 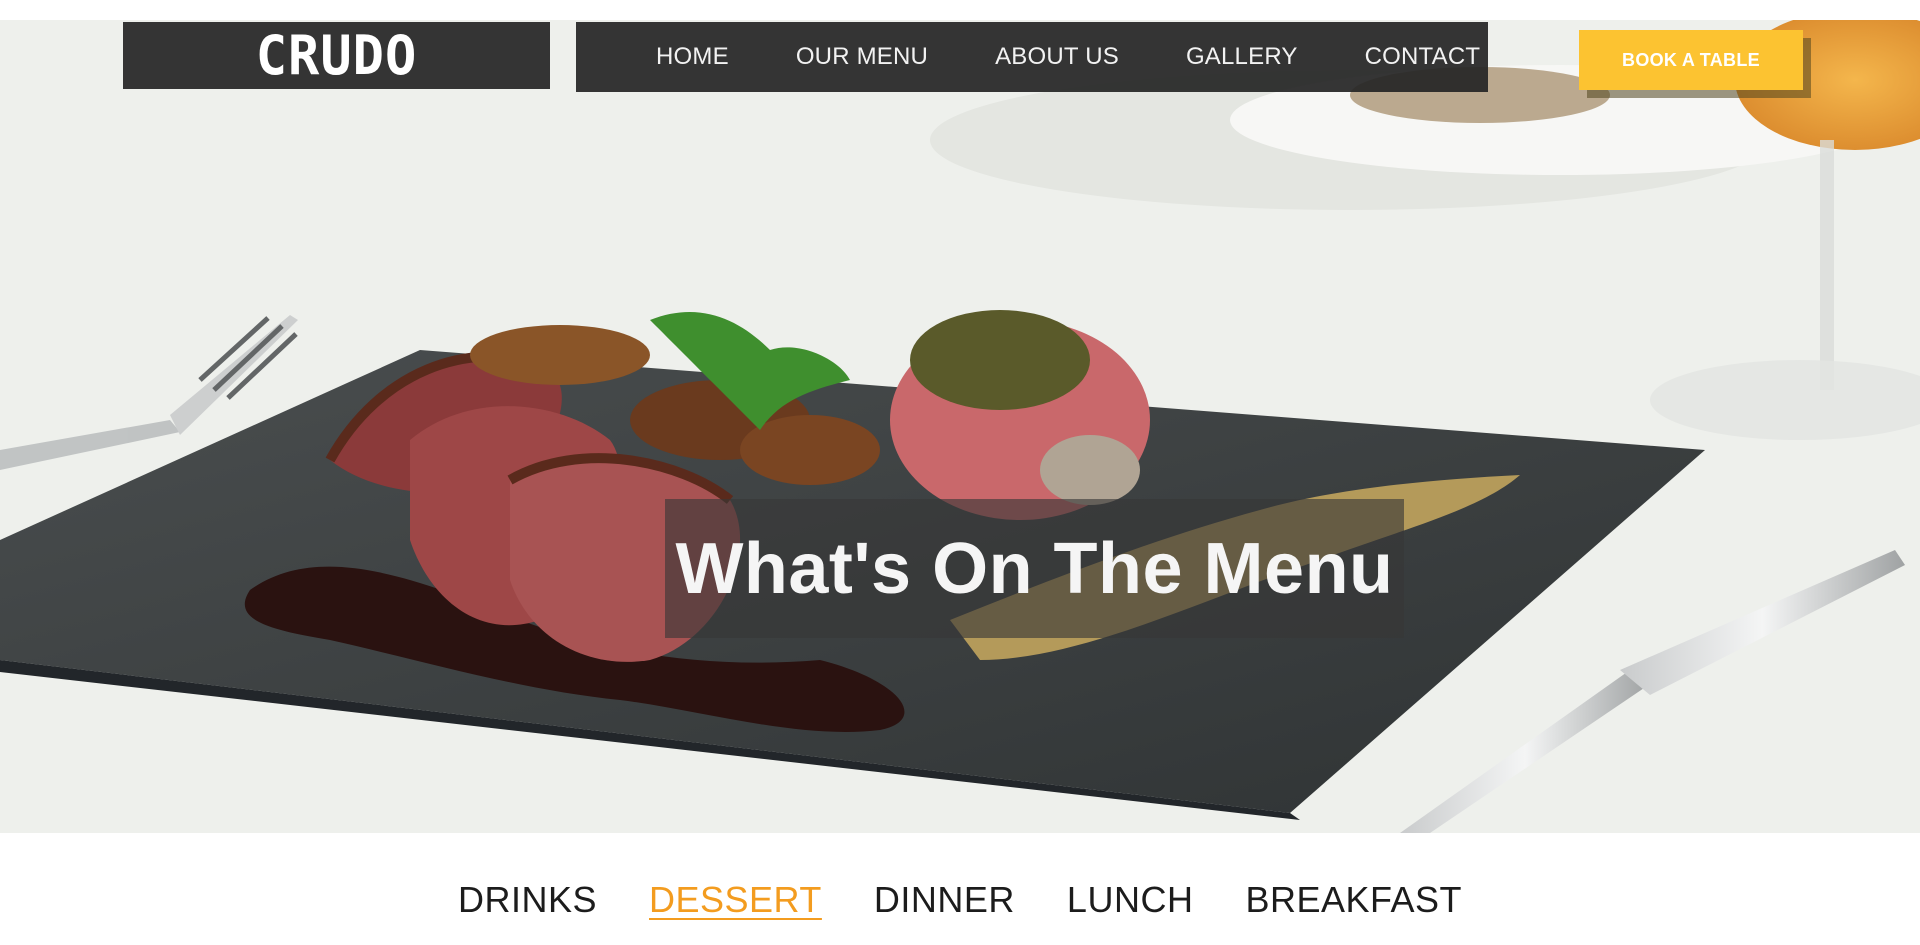 I want to click on menu-tabs: DRINKS DESSERT DINNER LUNCH BREAKFAST, so click(x=960, y=900).